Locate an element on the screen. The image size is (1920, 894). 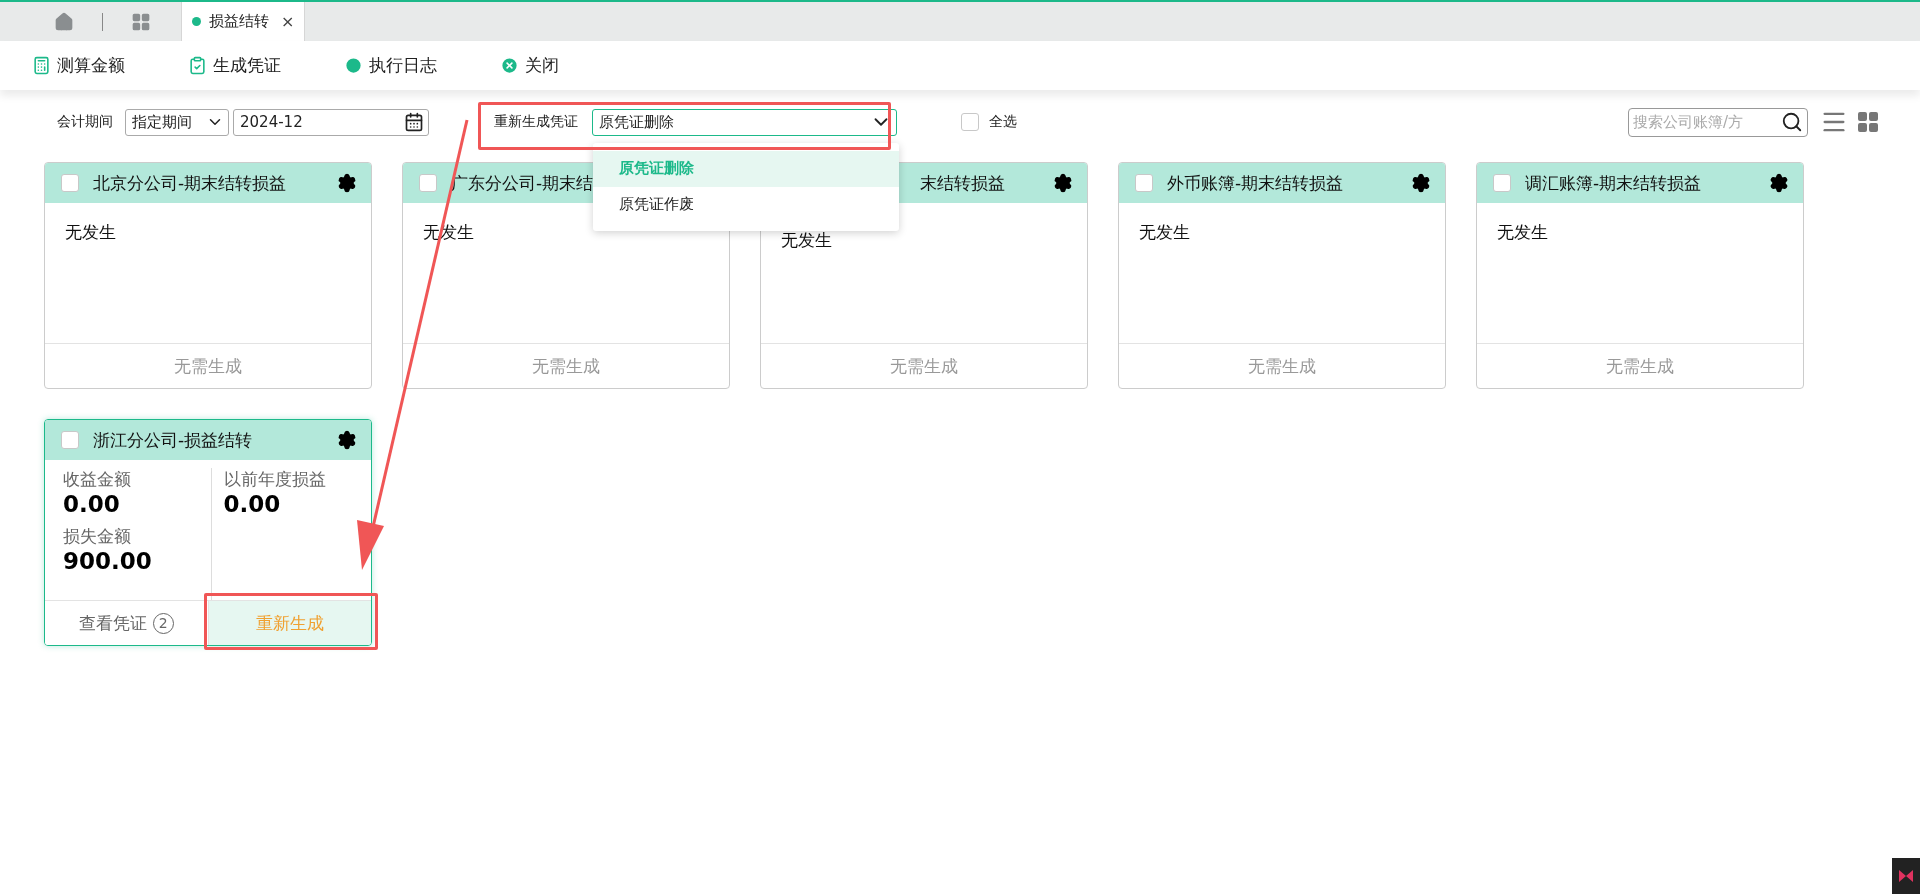
checkbox-label: 全选 is located at coordinates (1003, 122).